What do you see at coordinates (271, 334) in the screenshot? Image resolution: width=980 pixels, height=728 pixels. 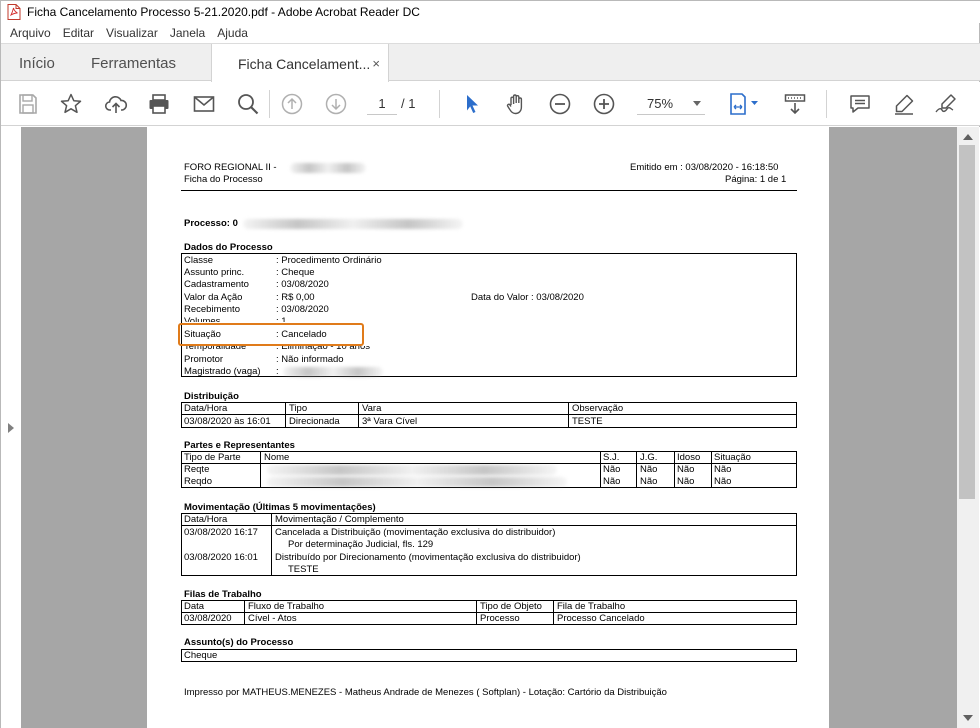 I see `situacao-highlight` at bounding box center [271, 334].